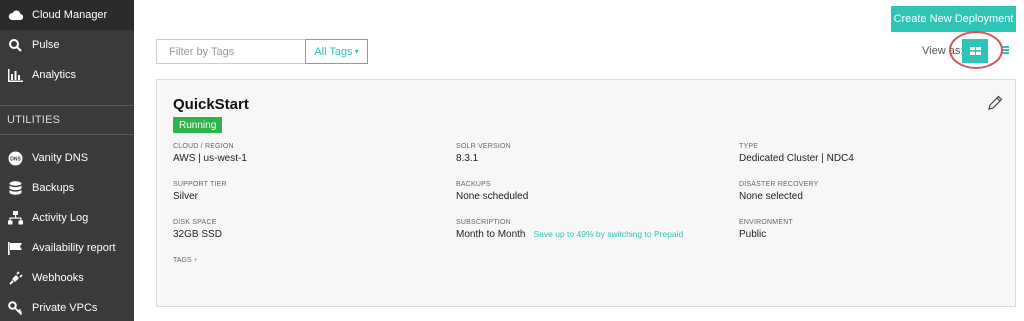 The height and width of the screenshot is (321, 1024). What do you see at coordinates (186, 196) in the screenshot?
I see `field-value: Silver` at bounding box center [186, 196].